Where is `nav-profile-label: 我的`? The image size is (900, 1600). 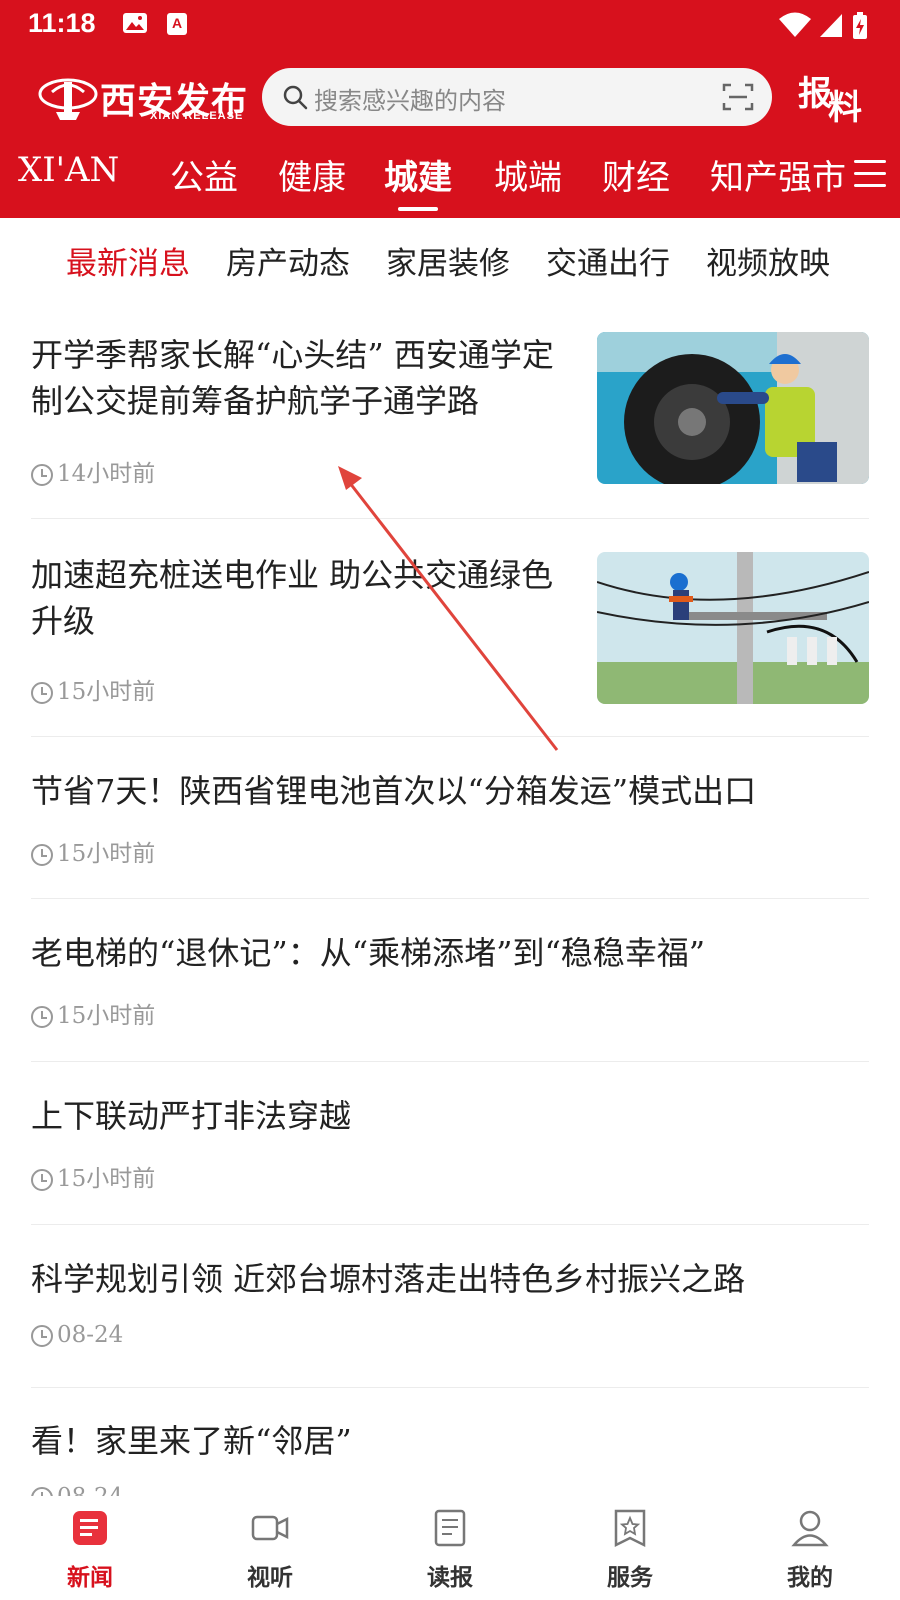
nav-profile-label: 我的 is located at coordinates (810, 1577).